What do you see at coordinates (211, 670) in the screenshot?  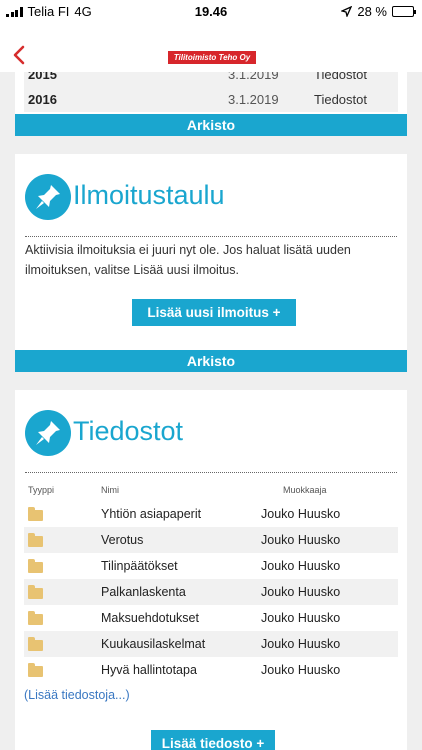 I see `file-row: Hyvä hallintotapa Jouko Huusko` at bounding box center [211, 670].